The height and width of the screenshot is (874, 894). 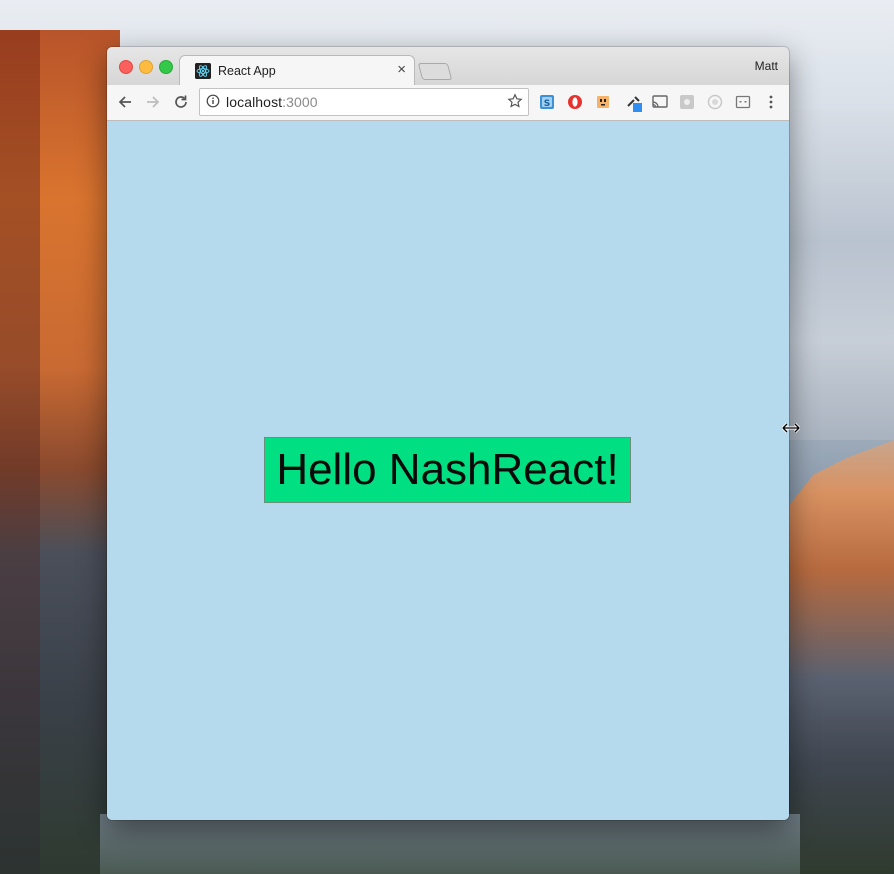 I want to click on wallpaper-cliff, so click(x=60, y=452).